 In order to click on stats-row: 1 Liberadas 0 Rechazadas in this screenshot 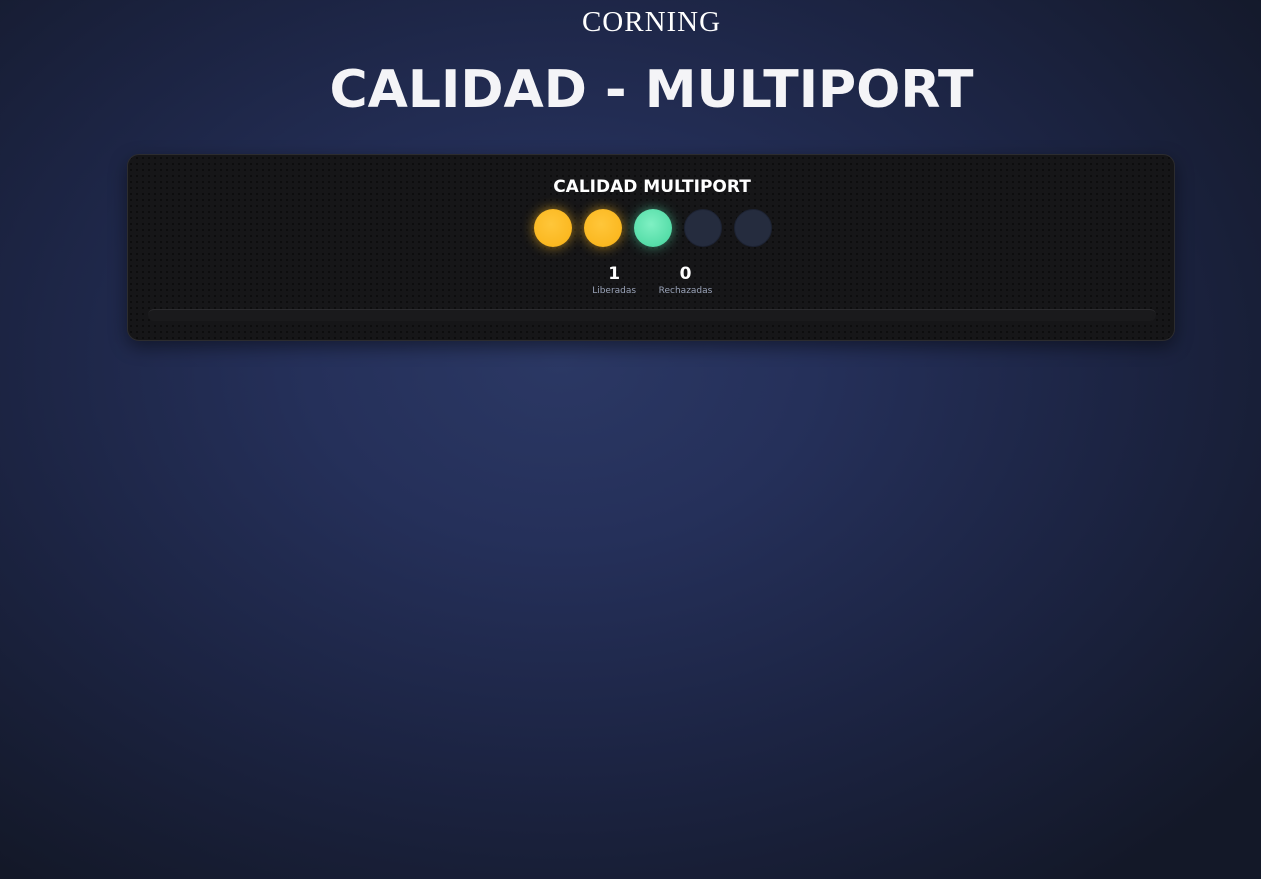, I will do `click(652, 280)`.